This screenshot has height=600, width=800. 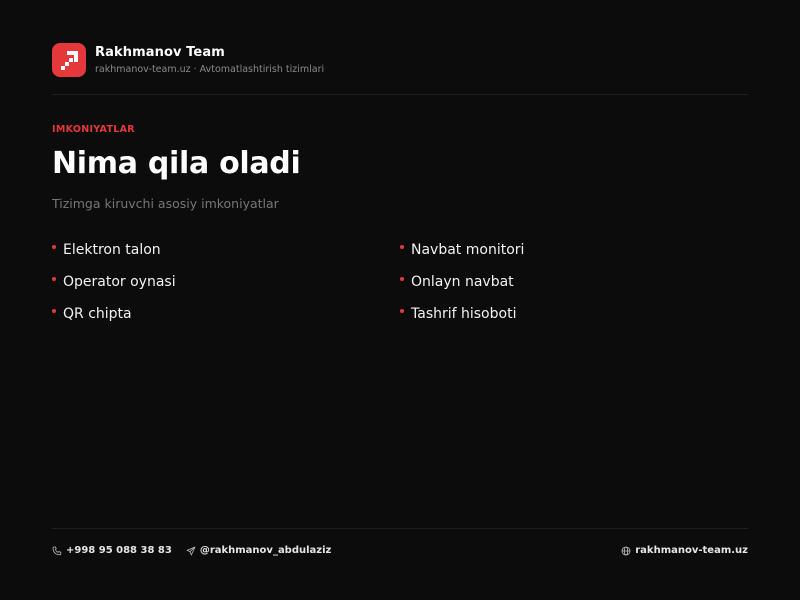 I want to click on feature-item: Onlayn navbat, so click(x=506, y=282).